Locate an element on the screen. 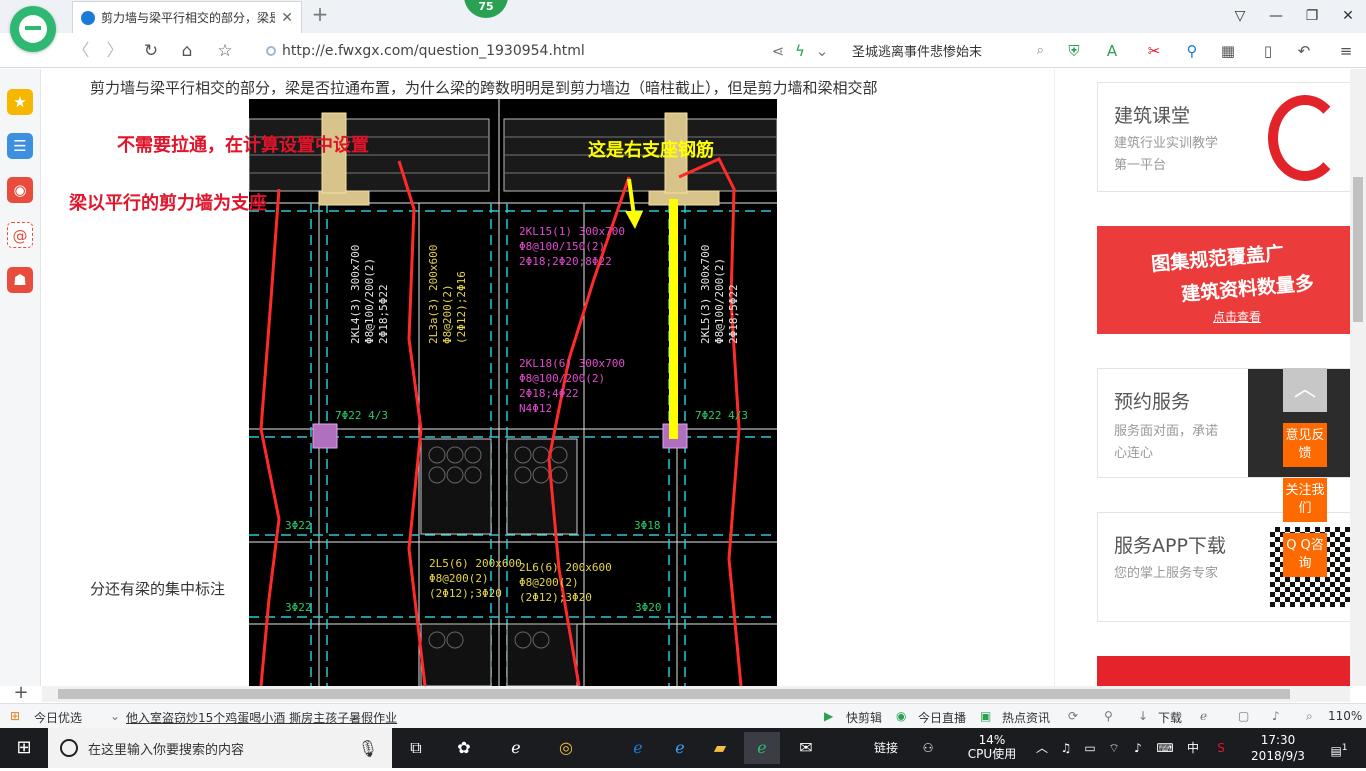 This screenshot has width=1366, height=771. search-input: 圣城逃离事件悲惨始末 ⌕ is located at coordinates (944, 50).